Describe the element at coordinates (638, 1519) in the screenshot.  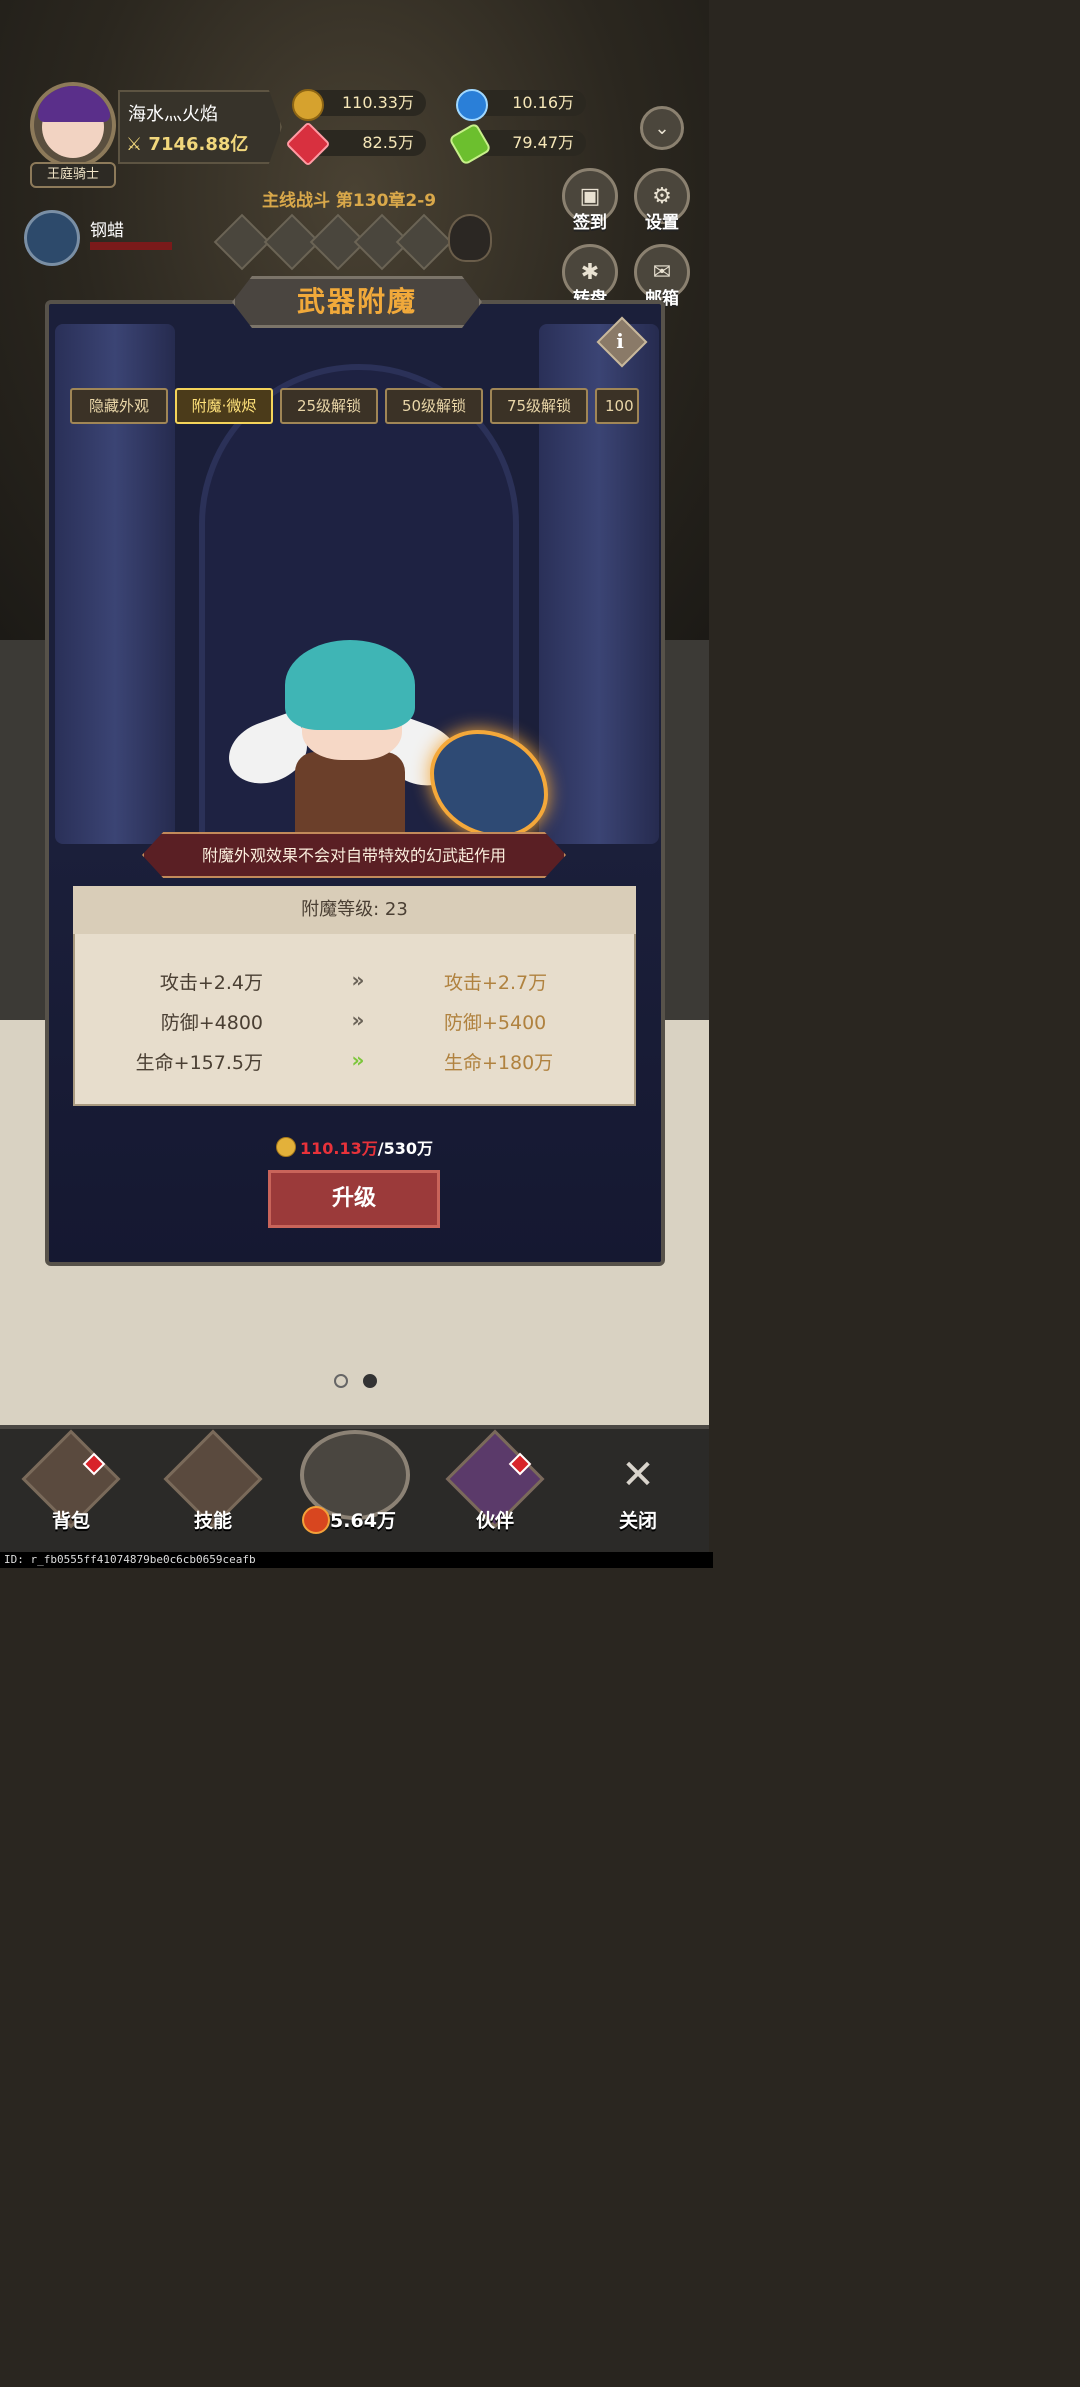
I see `nav-close: 关闭` at that location.